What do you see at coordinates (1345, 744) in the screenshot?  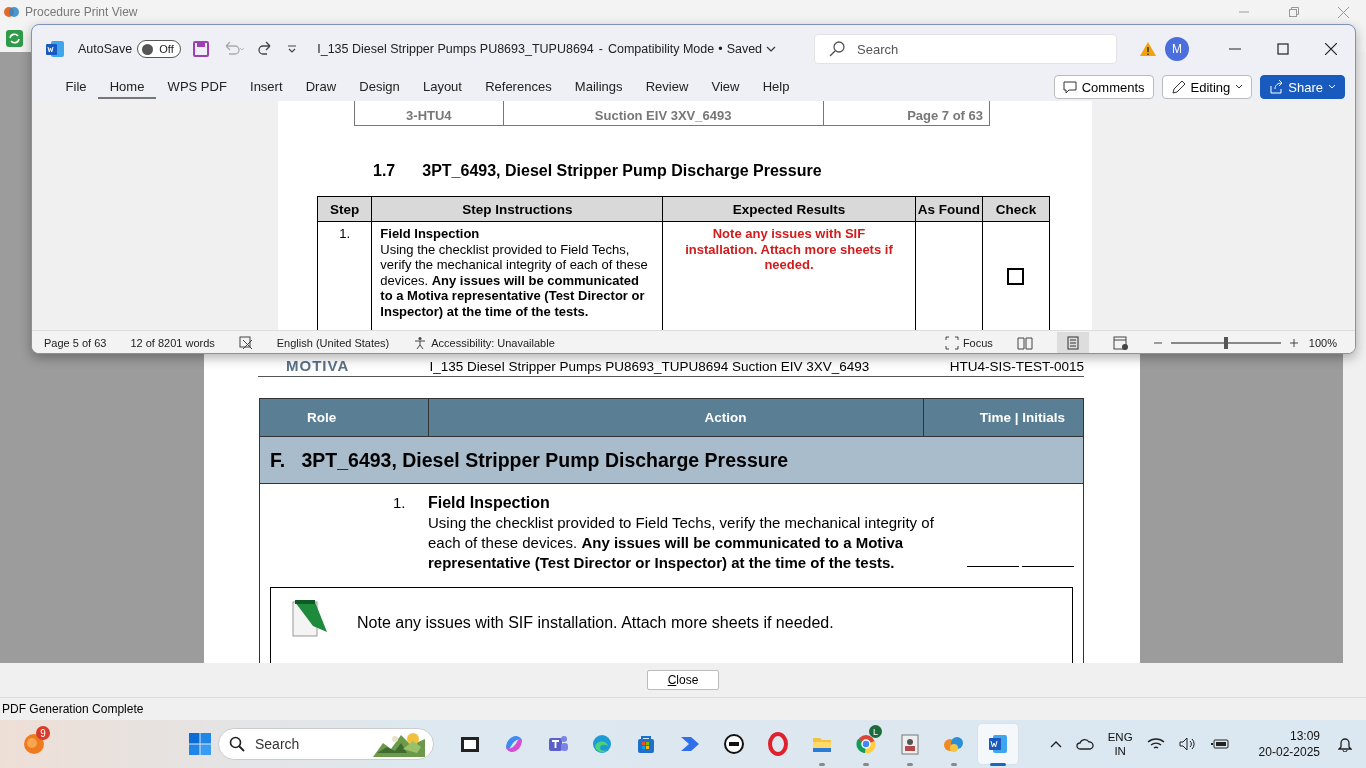 I see `bell-icon` at bounding box center [1345, 744].